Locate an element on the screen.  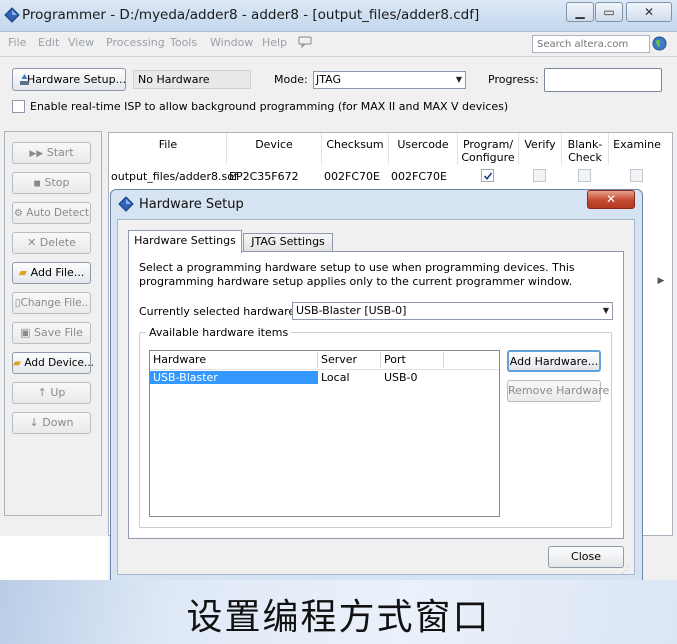
tab-hardware-settings: Hardware Settings is located at coordinates (185, 241).